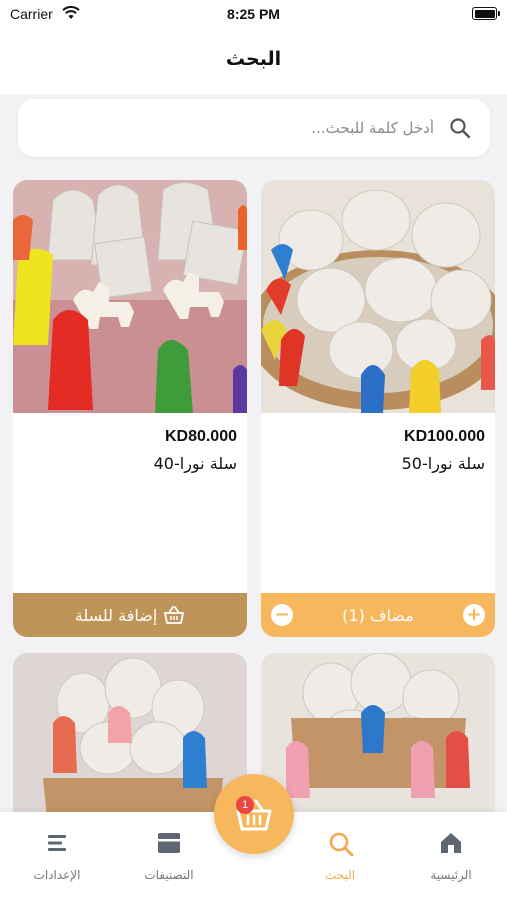 Image resolution: width=507 pixels, height=900 pixels. What do you see at coordinates (486, 13) in the screenshot?
I see `battery-icon` at bounding box center [486, 13].